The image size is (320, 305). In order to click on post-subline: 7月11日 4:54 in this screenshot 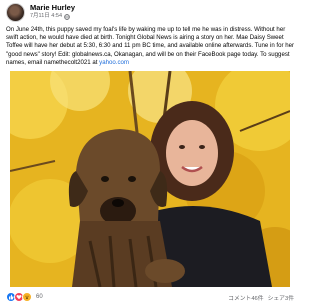, I will do `click(52, 16)`.